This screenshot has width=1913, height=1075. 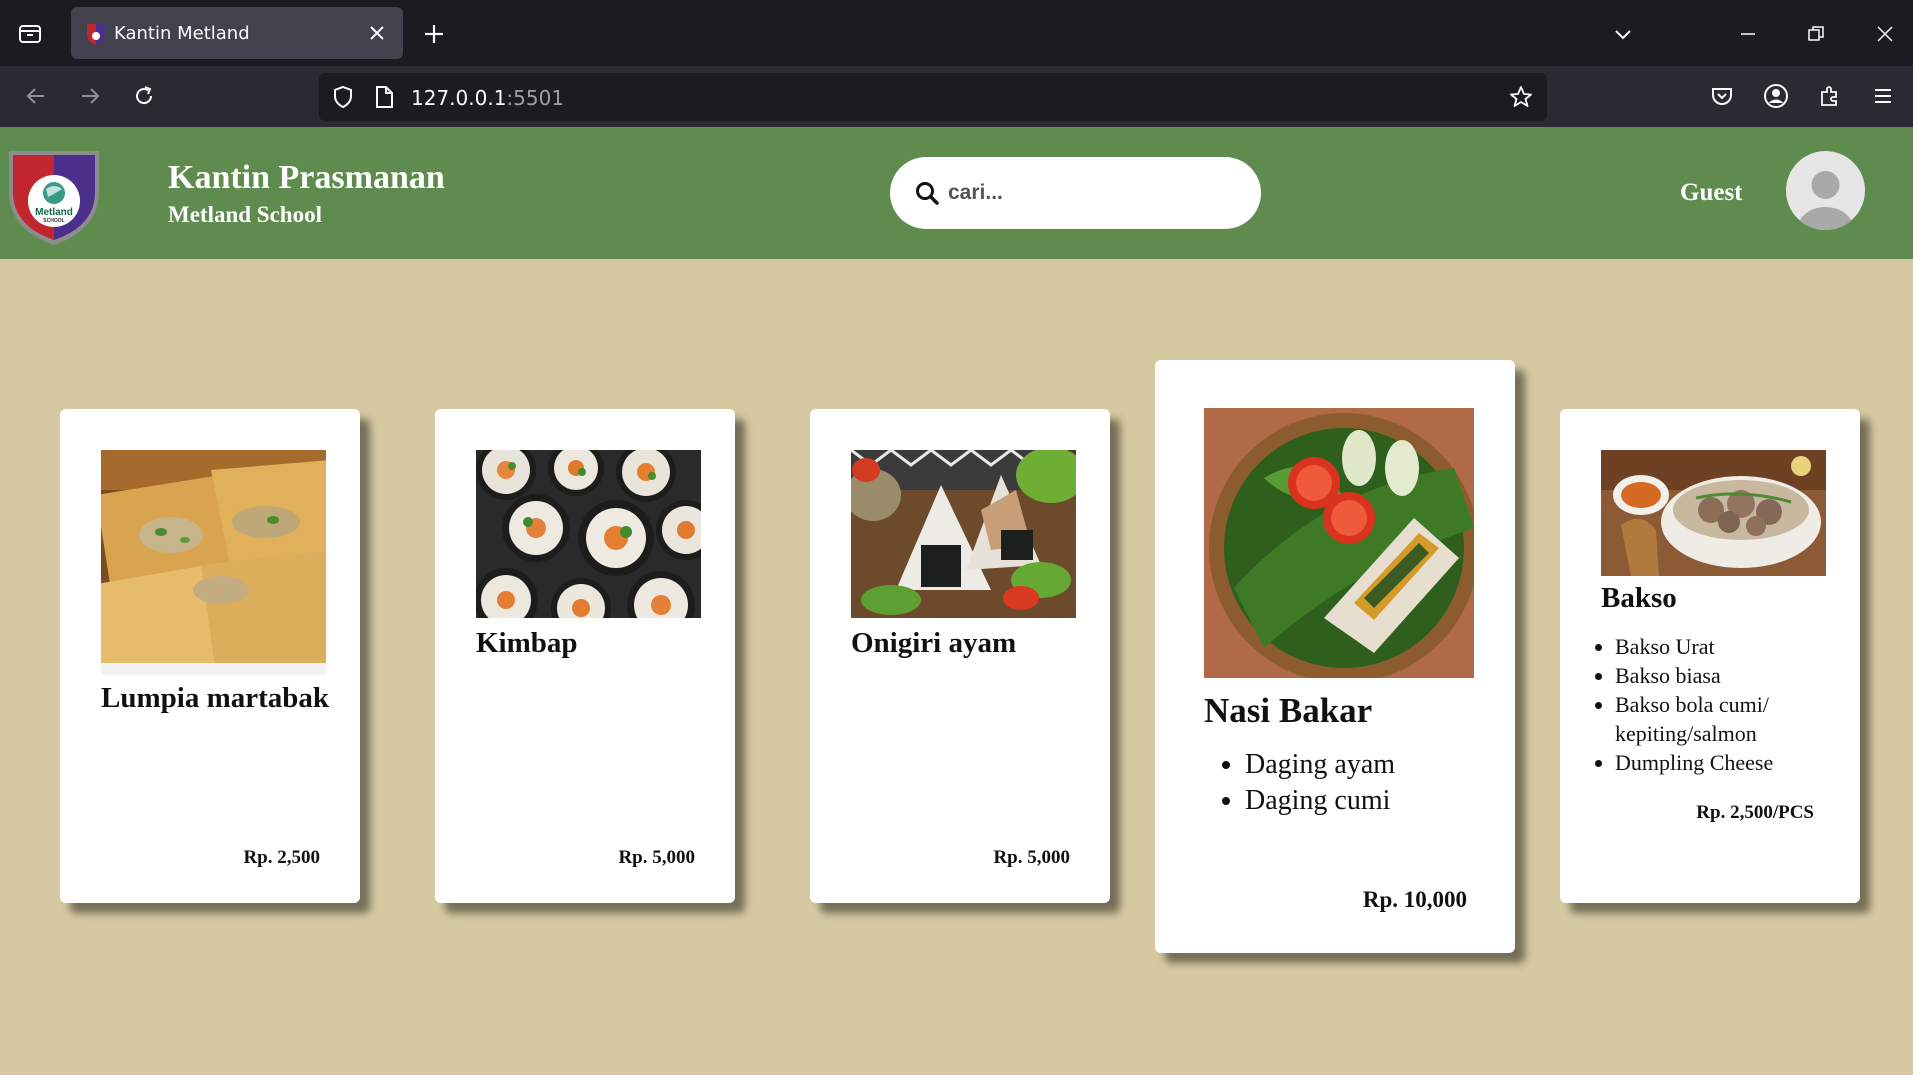 What do you see at coordinates (1885, 34) in the screenshot?
I see `close-window-icon` at bounding box center [1885, 34].